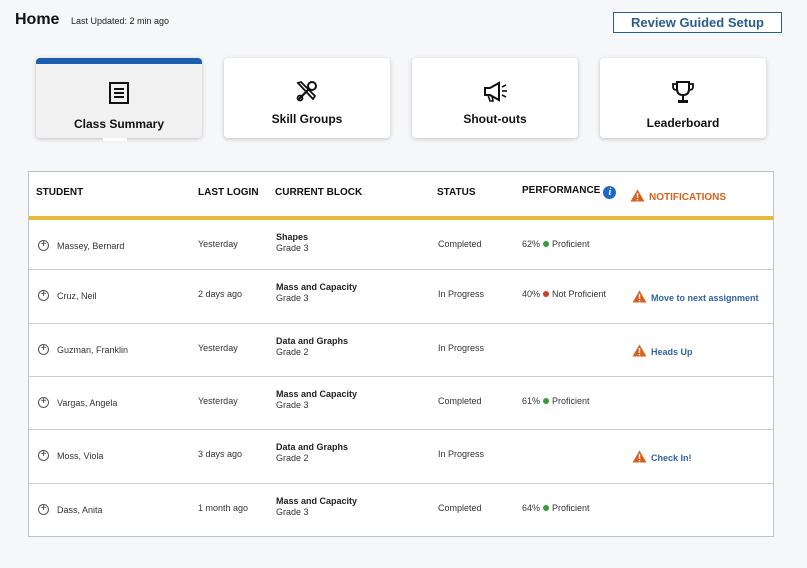  Describe the element at coordinates (92, 350) in the screenshot. I see `student-name: Guzman, Franklin` at that location.